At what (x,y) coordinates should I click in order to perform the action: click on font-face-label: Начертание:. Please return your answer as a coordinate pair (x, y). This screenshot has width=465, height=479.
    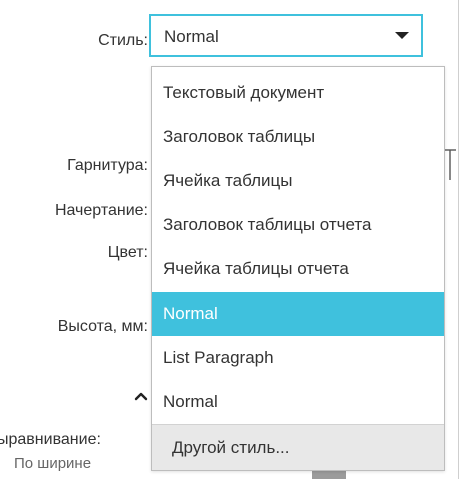
    Looking at the image, I should click on (101, 210).